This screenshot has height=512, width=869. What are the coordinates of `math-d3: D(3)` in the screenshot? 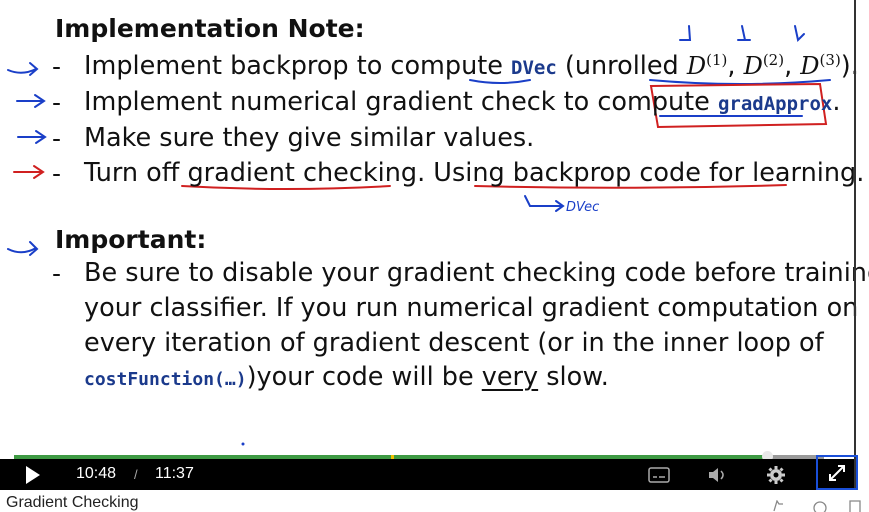 It's located at (820, 65).